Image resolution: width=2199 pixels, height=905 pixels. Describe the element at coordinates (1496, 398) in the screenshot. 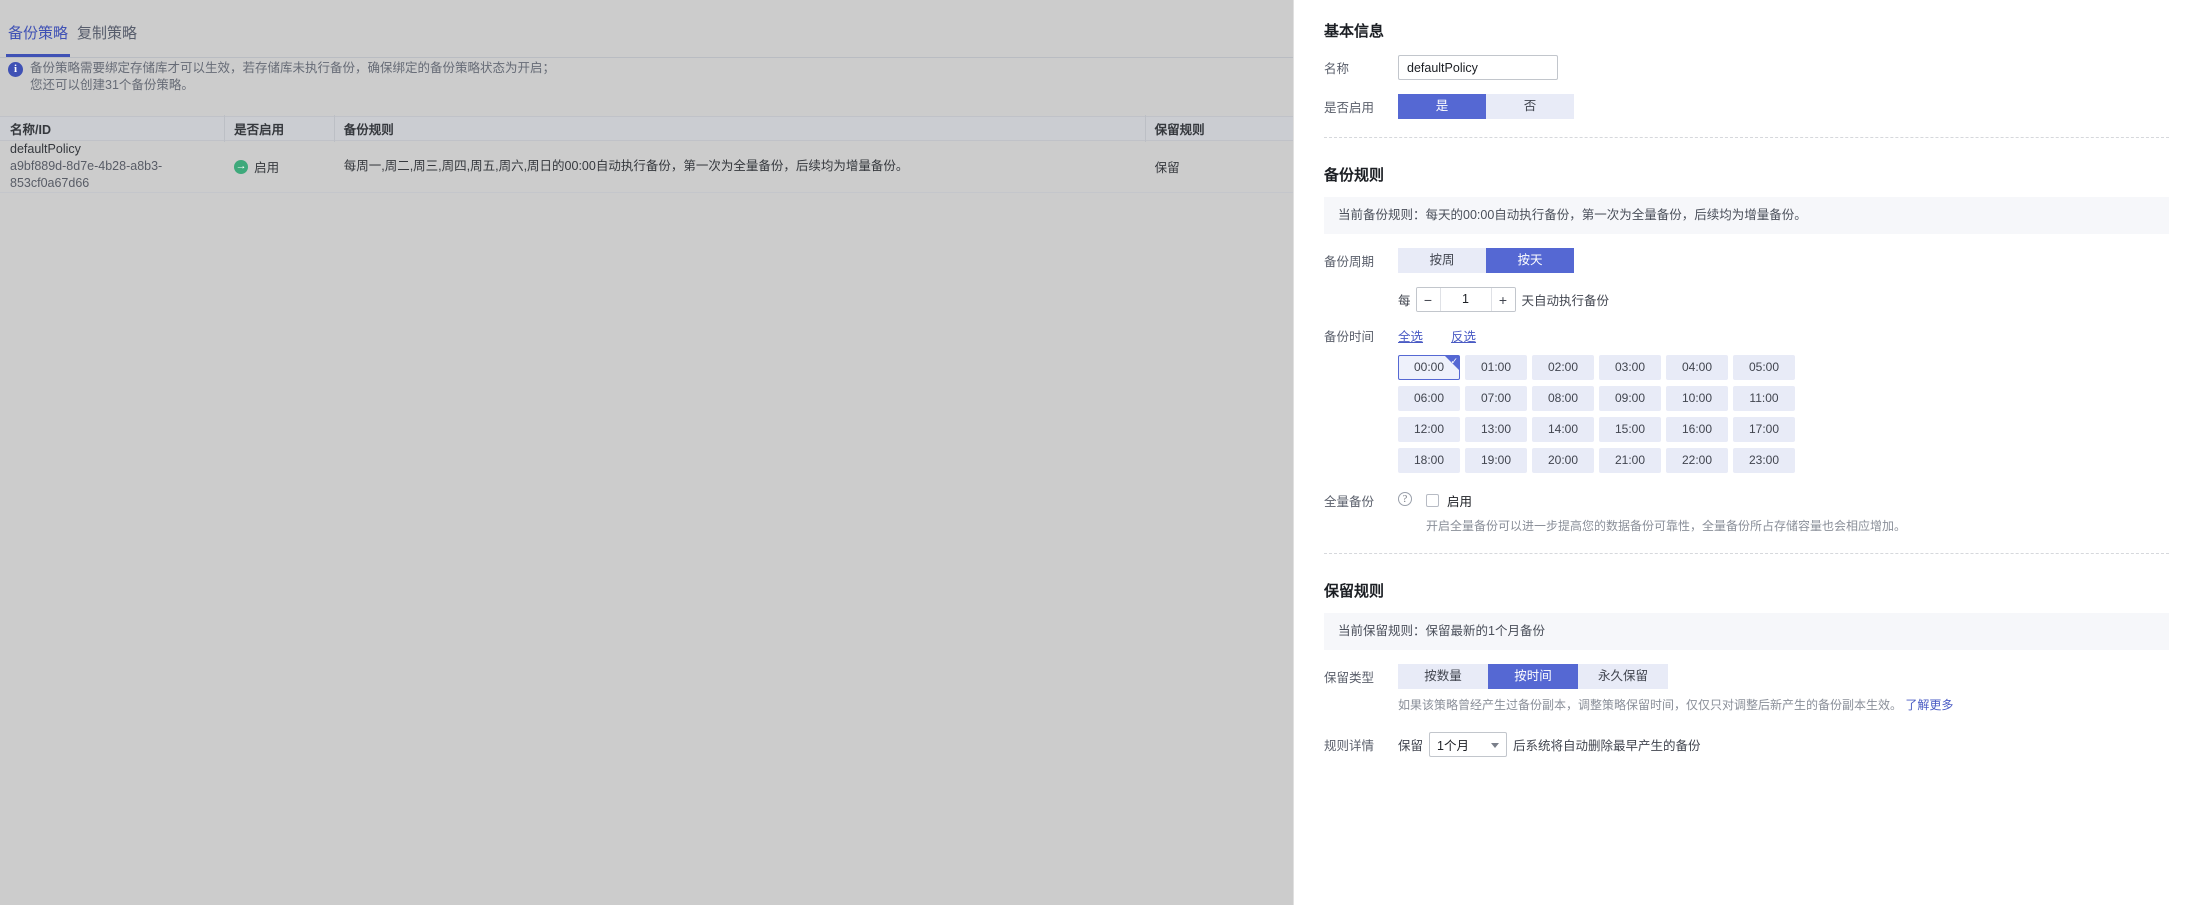

I see `time-slot-0700: 07:00` at that location.